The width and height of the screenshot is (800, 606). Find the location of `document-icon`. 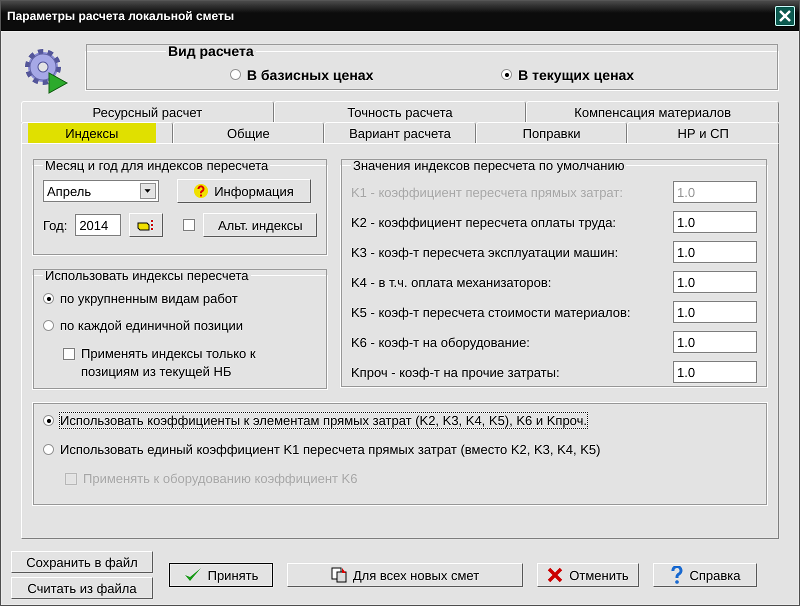

document-icon is located at coordinates (338, 575).